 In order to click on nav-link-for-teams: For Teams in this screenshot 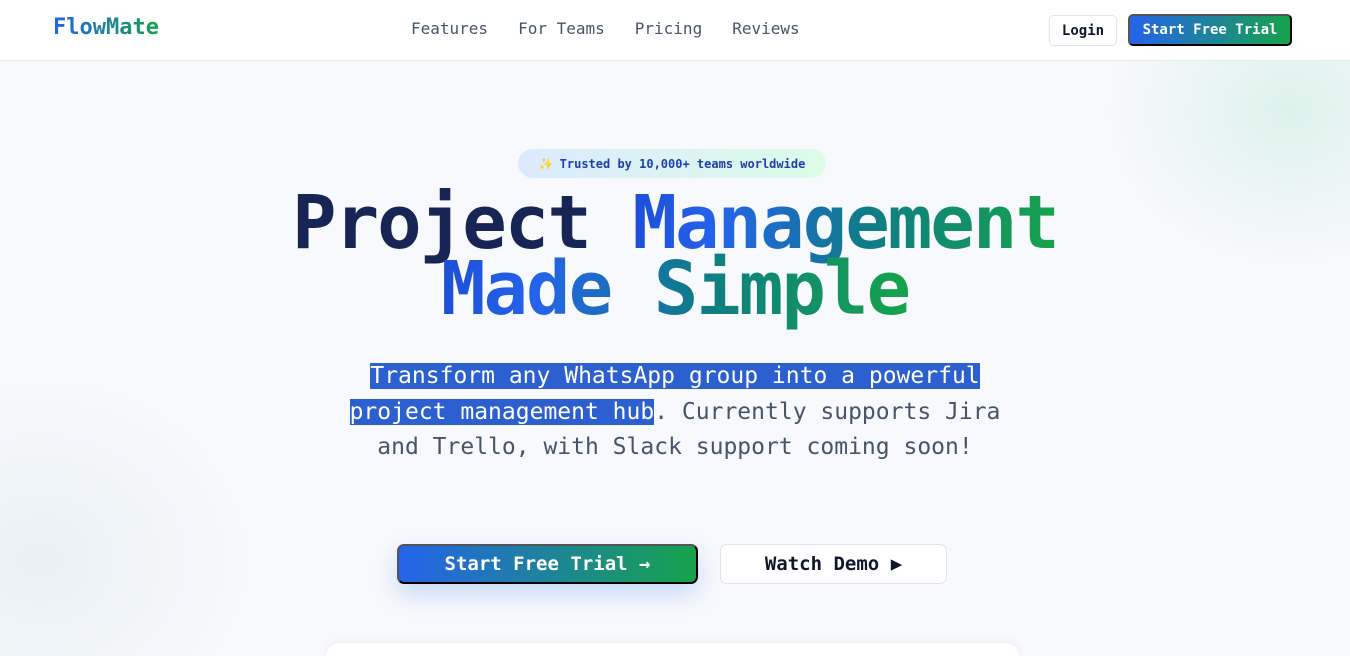, I will do `click(561, 28)`.